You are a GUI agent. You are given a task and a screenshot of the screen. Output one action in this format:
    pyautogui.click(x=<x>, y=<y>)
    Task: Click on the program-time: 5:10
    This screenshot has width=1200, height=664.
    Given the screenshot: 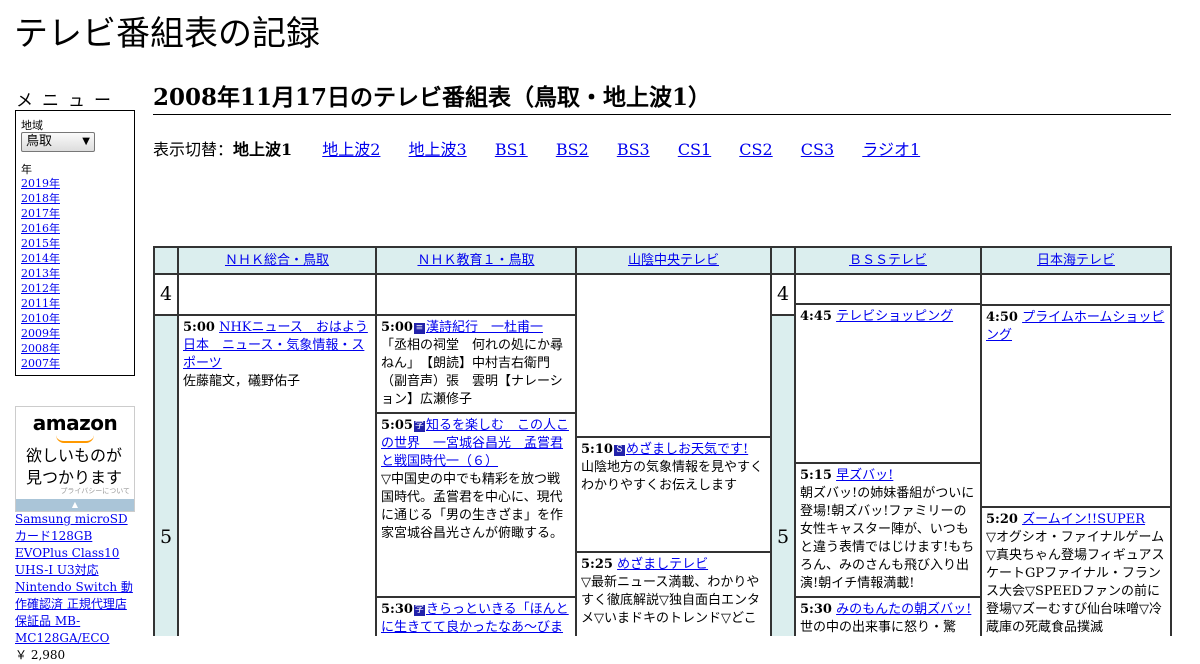 What is the action you would take?
    pyautogui.click(x=597, y=449)
    